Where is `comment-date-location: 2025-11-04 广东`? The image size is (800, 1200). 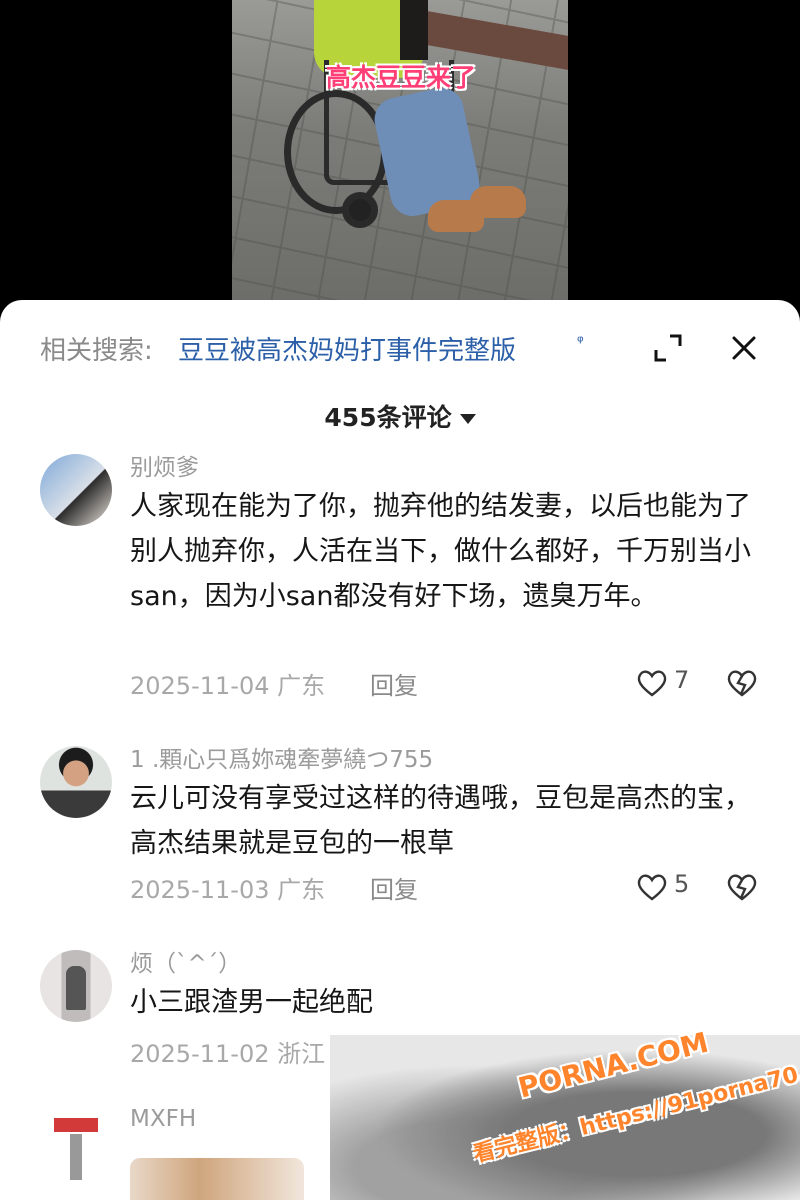 comment-date-location: 2025-11-04 广东 is located at coordinates (228, 686).